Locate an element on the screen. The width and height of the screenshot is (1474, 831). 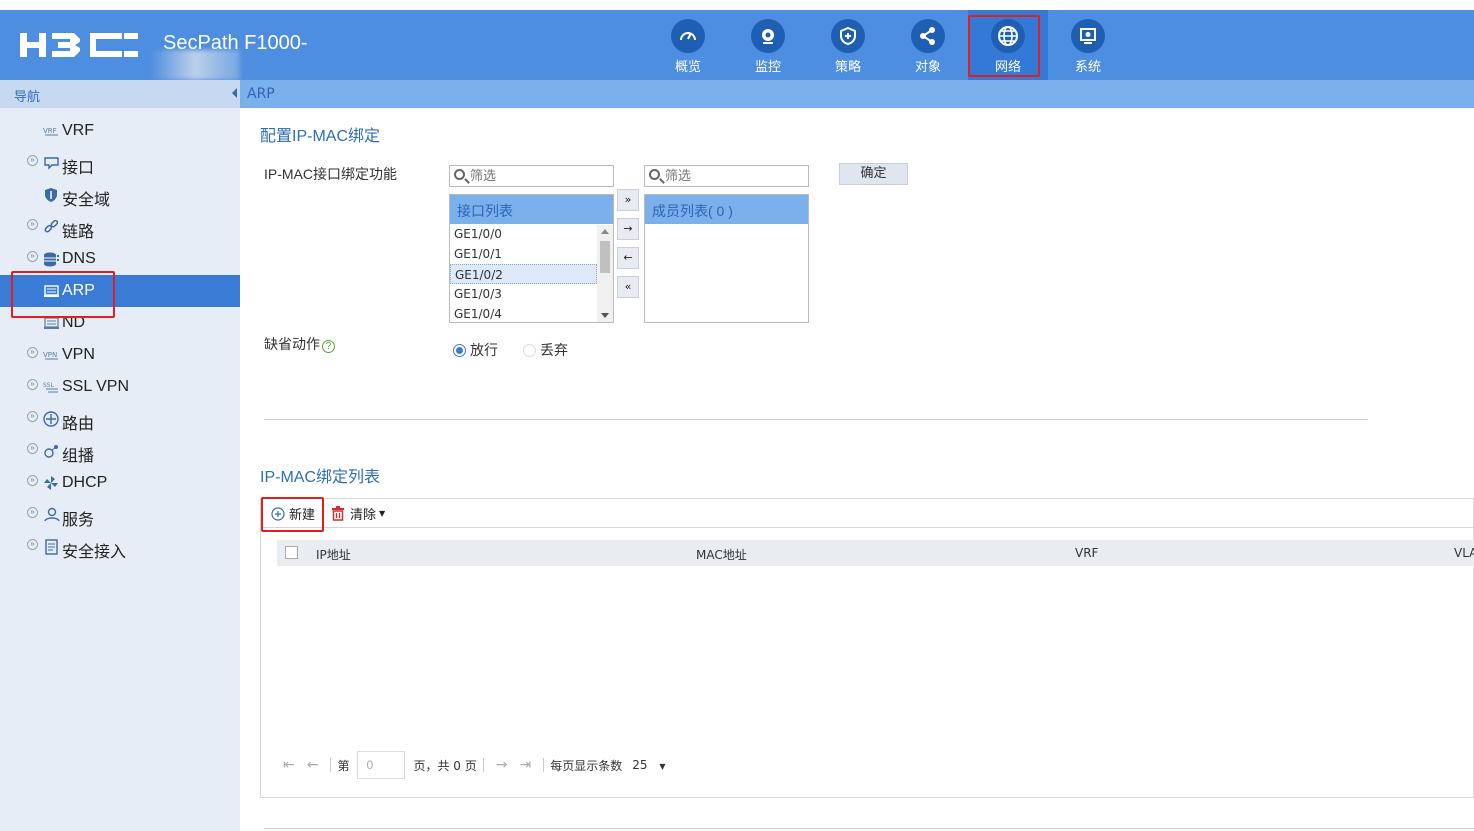
share-icon is located at coordinates (927, 36).